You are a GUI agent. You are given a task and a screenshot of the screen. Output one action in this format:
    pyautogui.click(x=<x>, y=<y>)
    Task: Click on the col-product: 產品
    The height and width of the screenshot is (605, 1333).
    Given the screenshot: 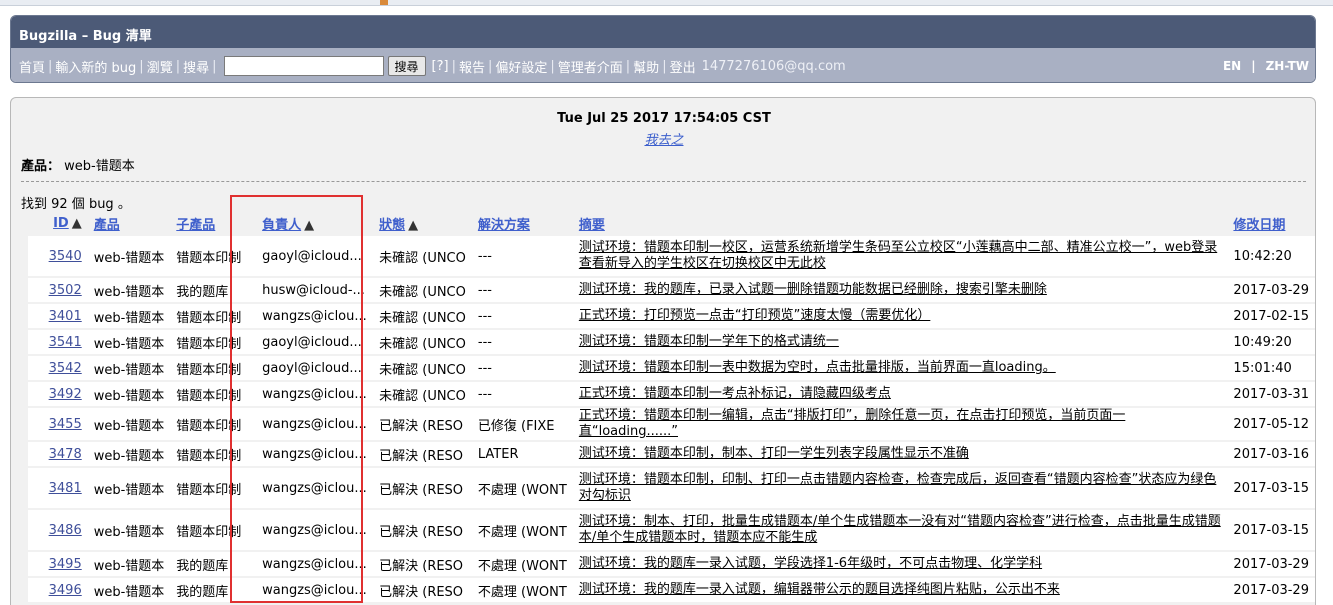 What is the action you would take?
    pyautogui.click(x=129, y=223)
    